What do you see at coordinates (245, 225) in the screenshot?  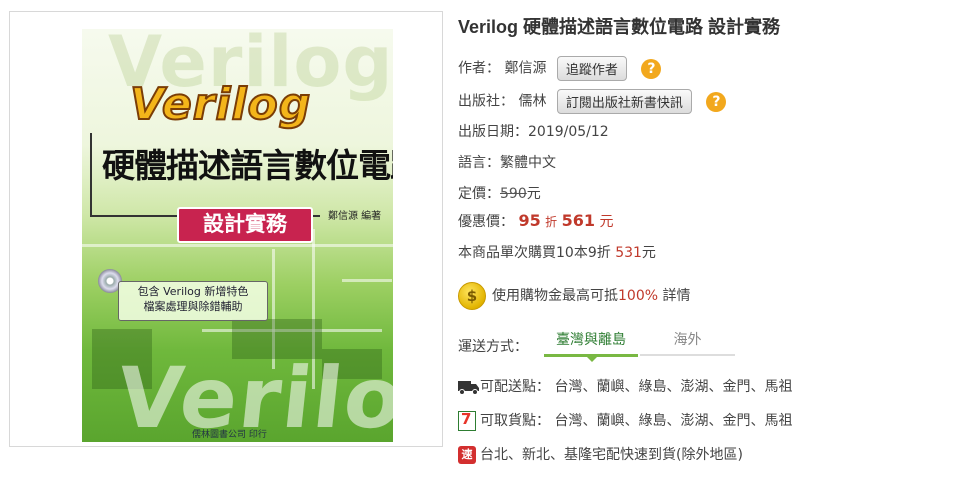 I see `cover-subtitle: 設計實務` at bounding box center [245, 225].